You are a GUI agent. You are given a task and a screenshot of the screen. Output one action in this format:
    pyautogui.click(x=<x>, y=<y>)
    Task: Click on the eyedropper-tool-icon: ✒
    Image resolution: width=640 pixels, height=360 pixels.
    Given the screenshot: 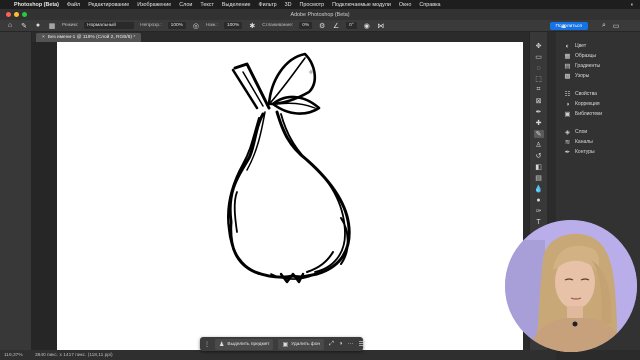 What is the action you would take?
    pyautogui.click(x=539, y=112)
    